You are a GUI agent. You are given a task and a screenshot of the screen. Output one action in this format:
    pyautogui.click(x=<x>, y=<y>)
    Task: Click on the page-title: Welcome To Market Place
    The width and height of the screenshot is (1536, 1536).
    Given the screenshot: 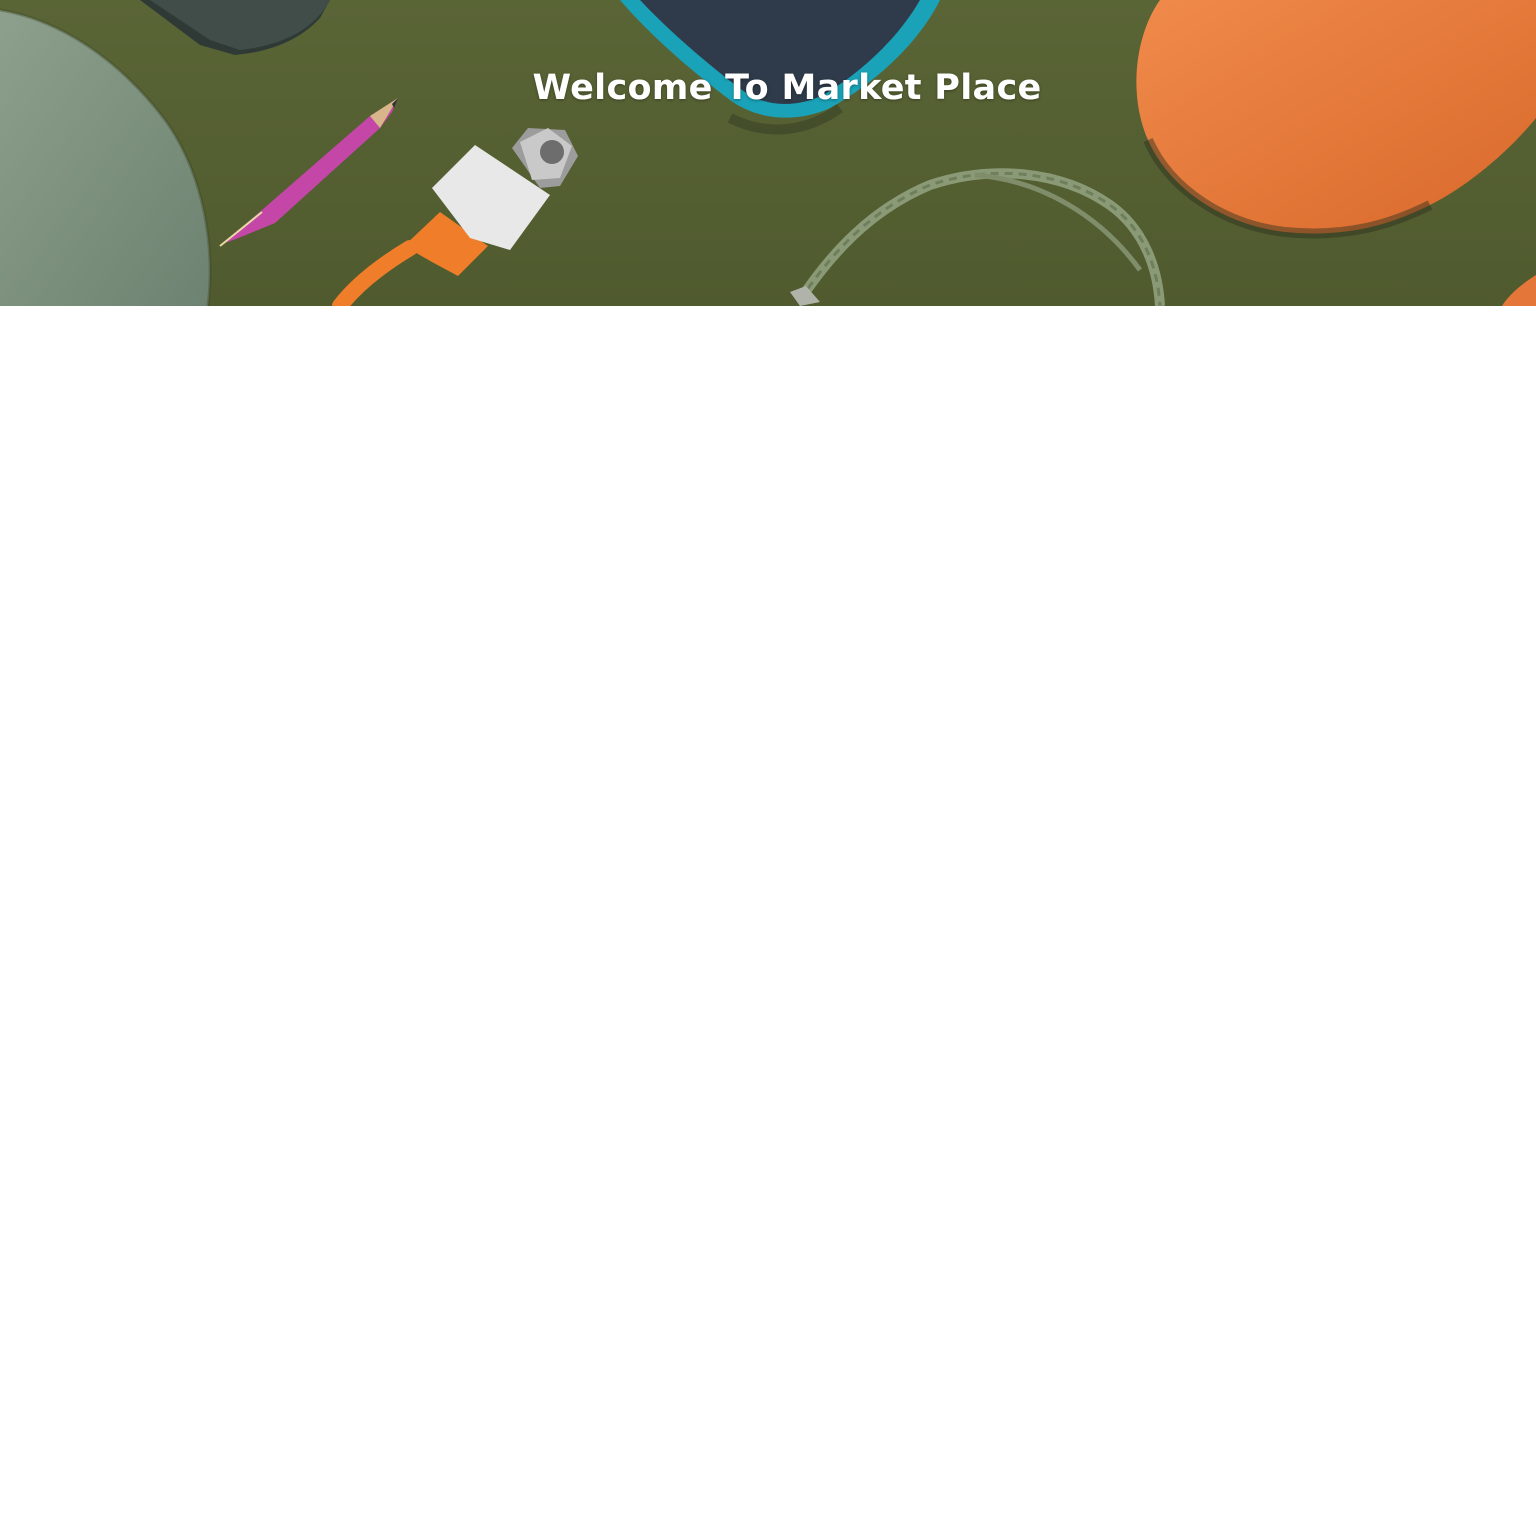 What is the action you would take?
    pyautogui.click(x=787, y=88)
    